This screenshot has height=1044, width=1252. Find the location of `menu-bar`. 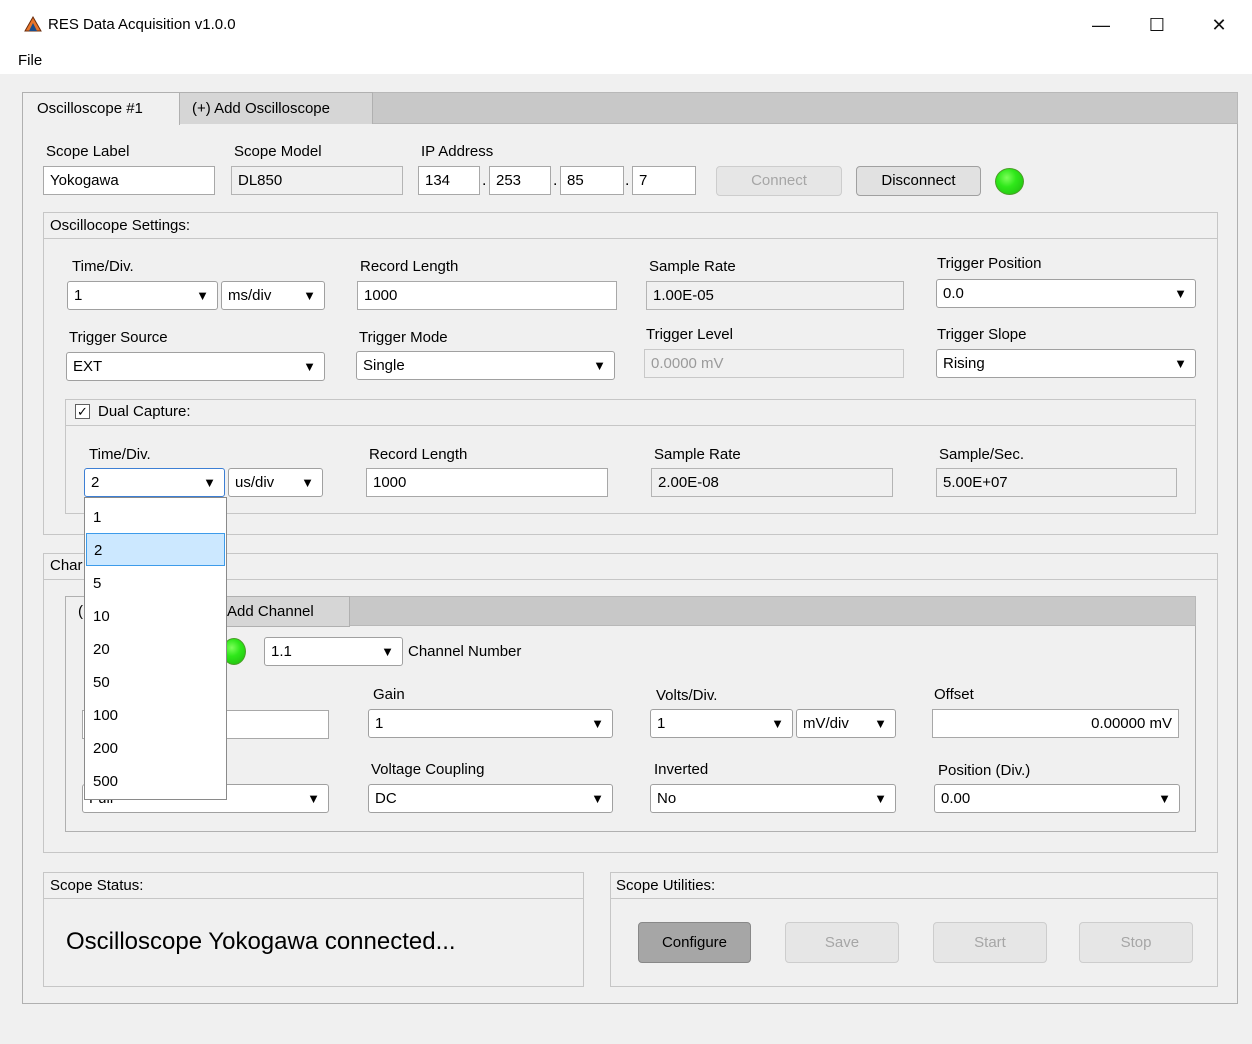

menu-bar is located at coordinates (626, 60).